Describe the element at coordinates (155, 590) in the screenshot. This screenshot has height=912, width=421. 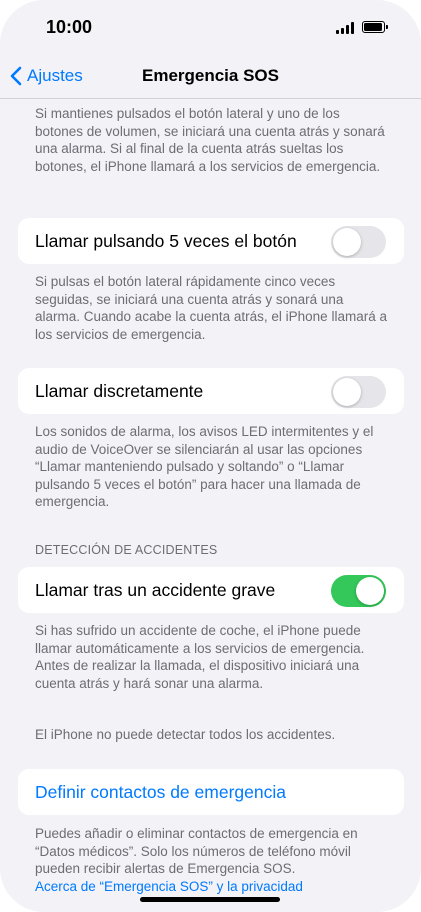
I see `setting-label: Llamar tras un accidente grave` at that location.